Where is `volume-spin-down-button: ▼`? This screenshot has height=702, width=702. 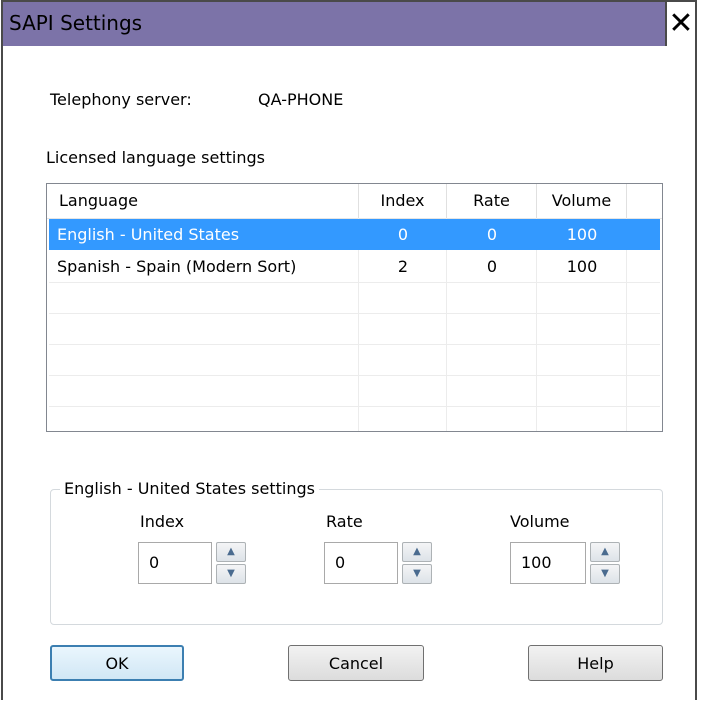
volume-spin-down-button: ▼ is located at coordinates (605, 574).